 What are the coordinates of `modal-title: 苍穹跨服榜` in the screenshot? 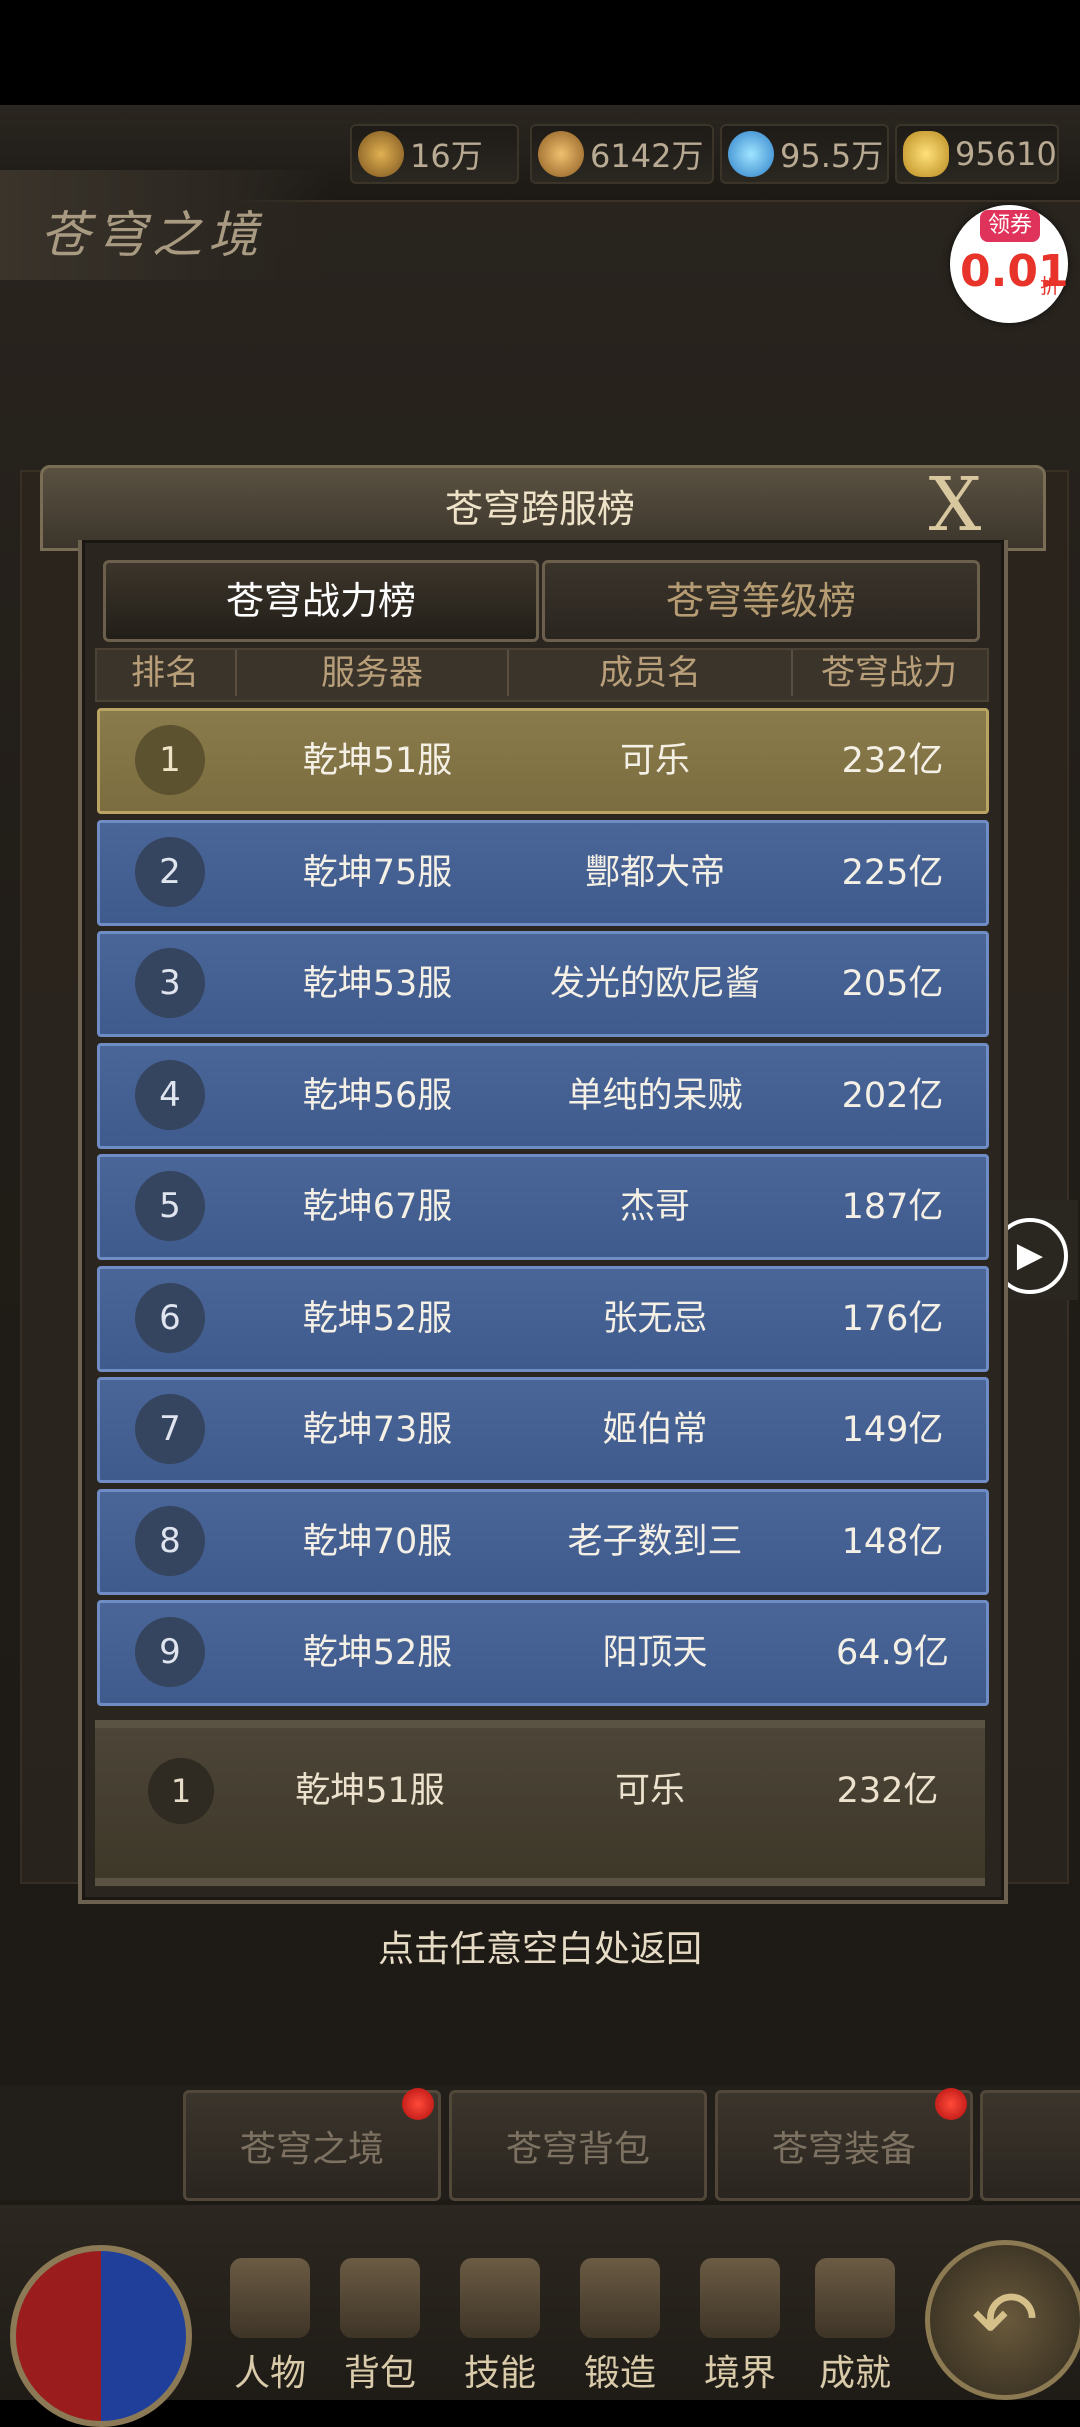 It's located at (539, 509).